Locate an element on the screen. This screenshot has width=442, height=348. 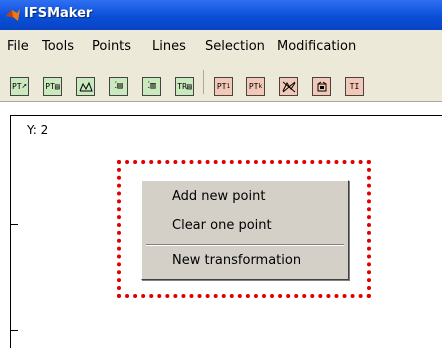
y-coordinate-readout: Y: 2 is located at coordinates (38, 130).